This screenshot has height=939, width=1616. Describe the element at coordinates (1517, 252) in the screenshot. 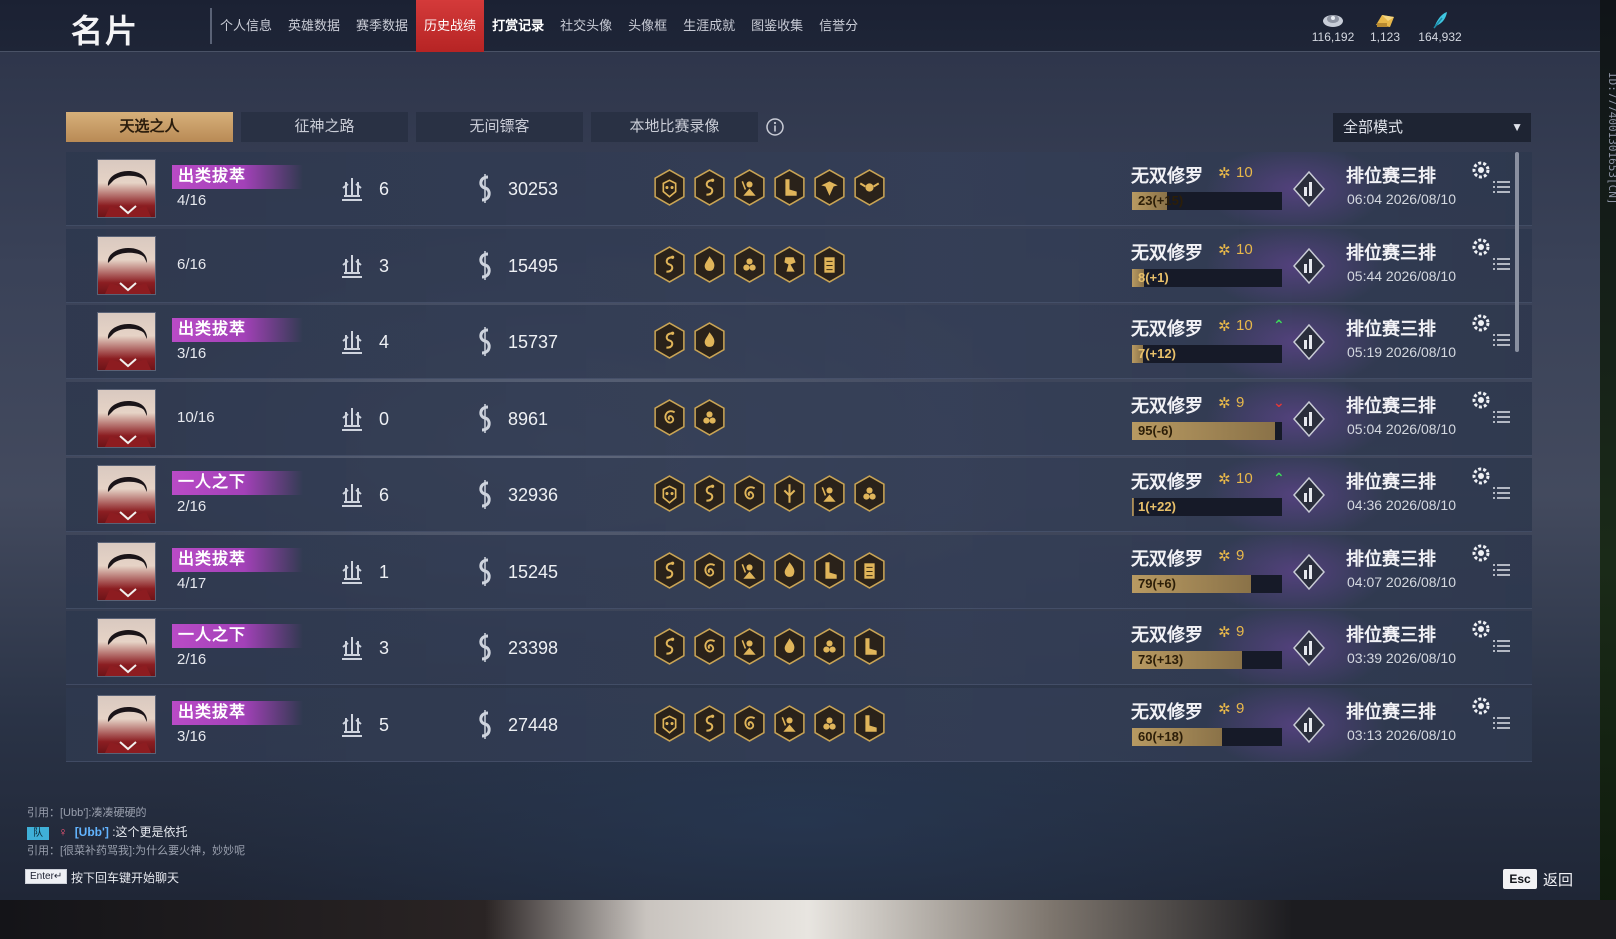

I see `list-scrollbar` at that location.